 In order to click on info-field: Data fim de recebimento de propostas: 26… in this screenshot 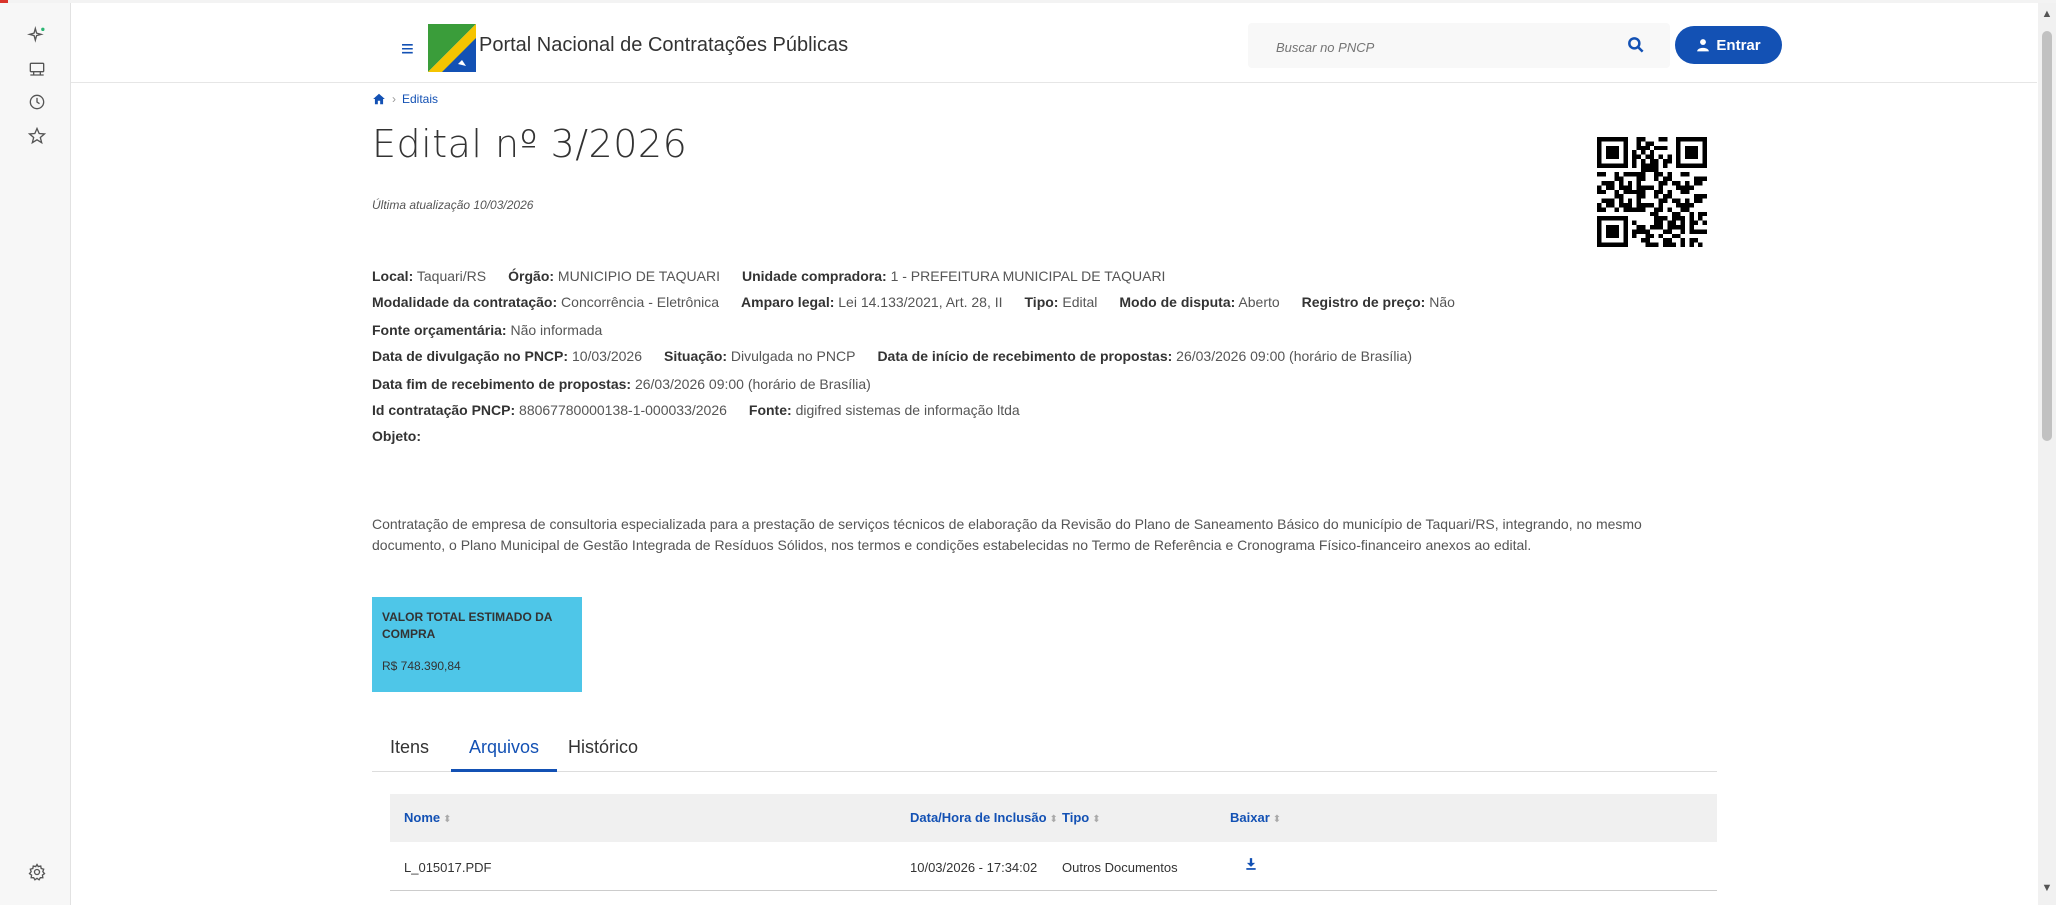, I will do `click(621, 384)`.